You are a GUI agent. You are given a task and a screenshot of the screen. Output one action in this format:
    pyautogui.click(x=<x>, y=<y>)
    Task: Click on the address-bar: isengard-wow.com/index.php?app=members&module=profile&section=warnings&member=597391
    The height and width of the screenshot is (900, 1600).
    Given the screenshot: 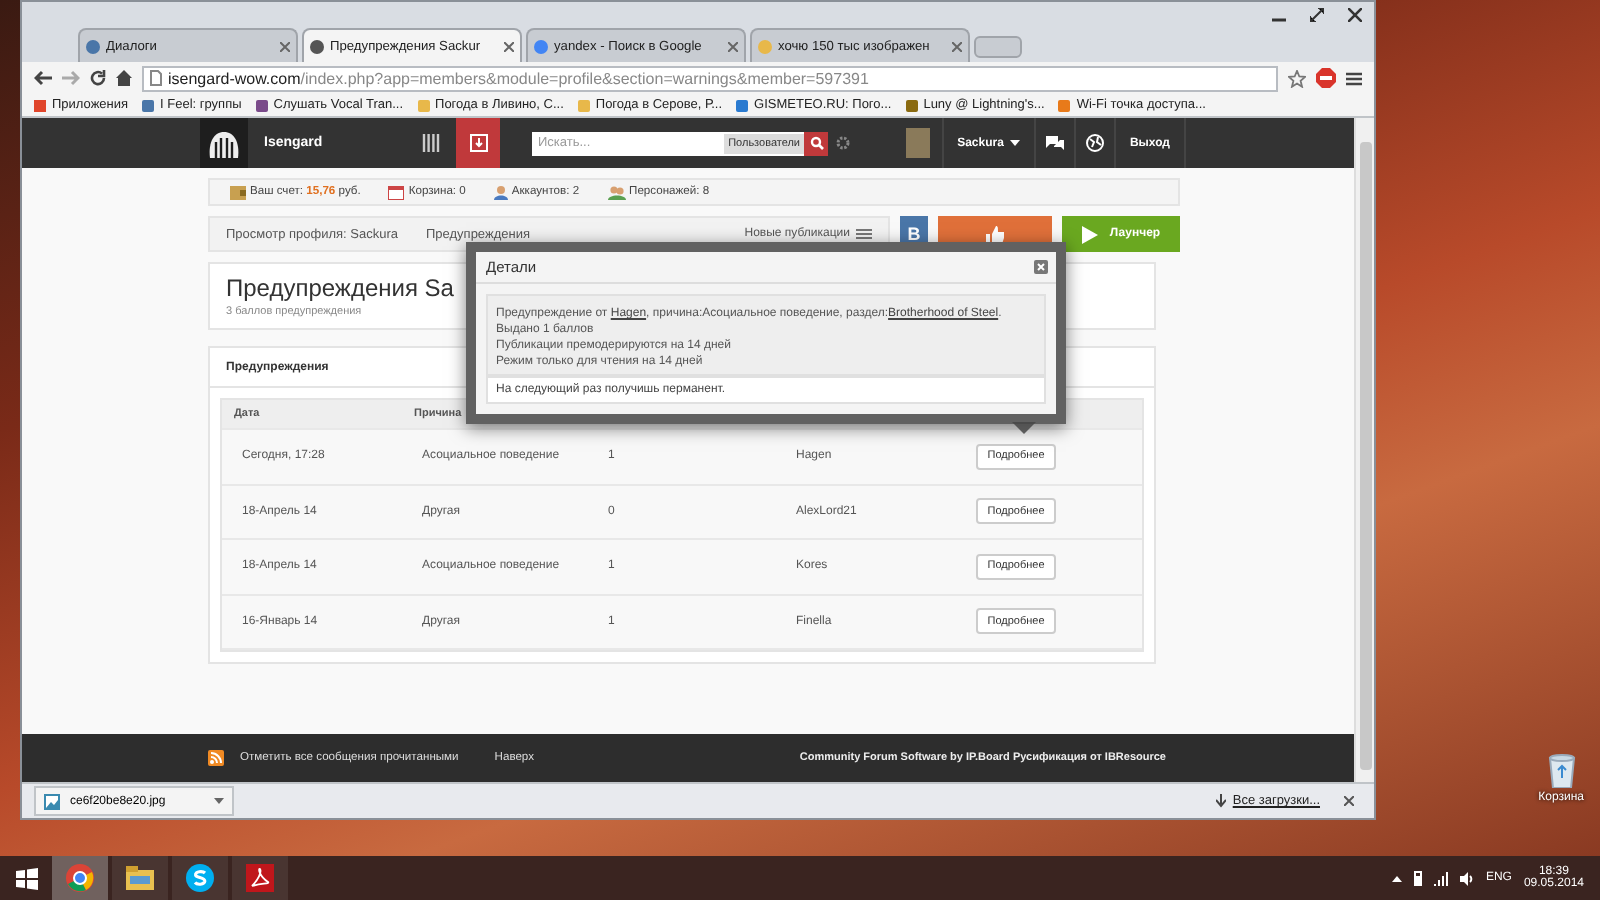 What is the action you would take?
    pyautogui.click(x=710, y=78)
    